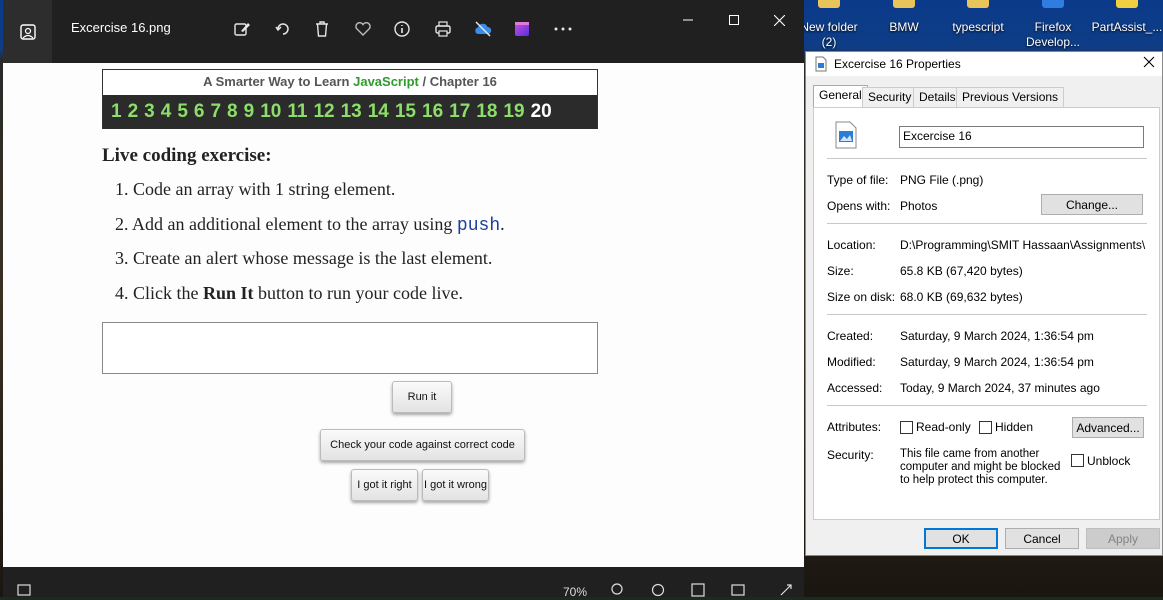 This screenshot has width=1163, height=600. Describe the element at coordinates (460, 111) in the screenshot. I see `chapter-link: 17` at that location.